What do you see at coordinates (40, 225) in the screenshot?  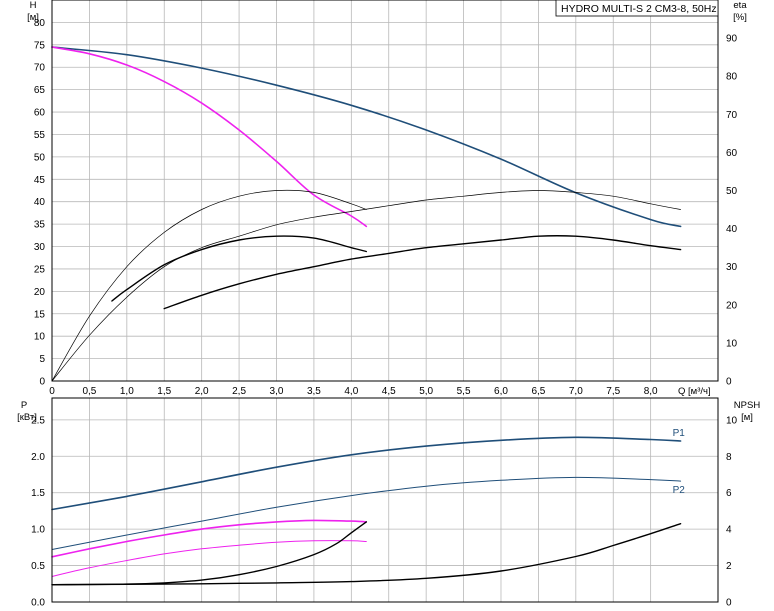 I see `y-left-tick-label: 35` at bounding box center [40, 225].